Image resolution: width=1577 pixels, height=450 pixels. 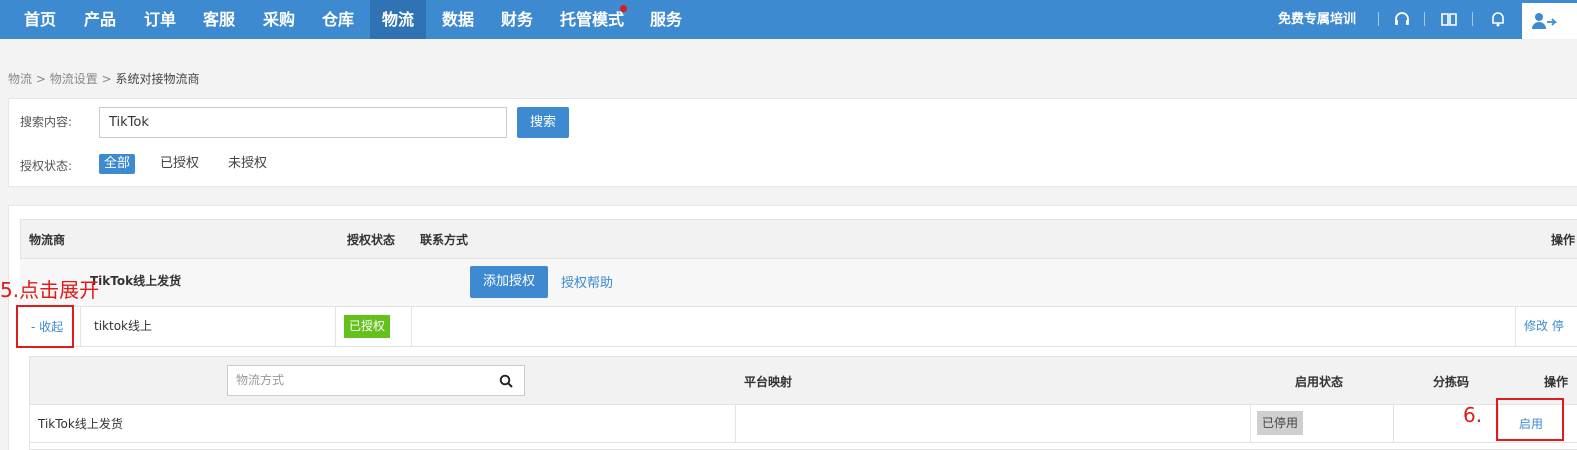 I want to click on auth-filter-all: 全部, so click(x=117, y=164).